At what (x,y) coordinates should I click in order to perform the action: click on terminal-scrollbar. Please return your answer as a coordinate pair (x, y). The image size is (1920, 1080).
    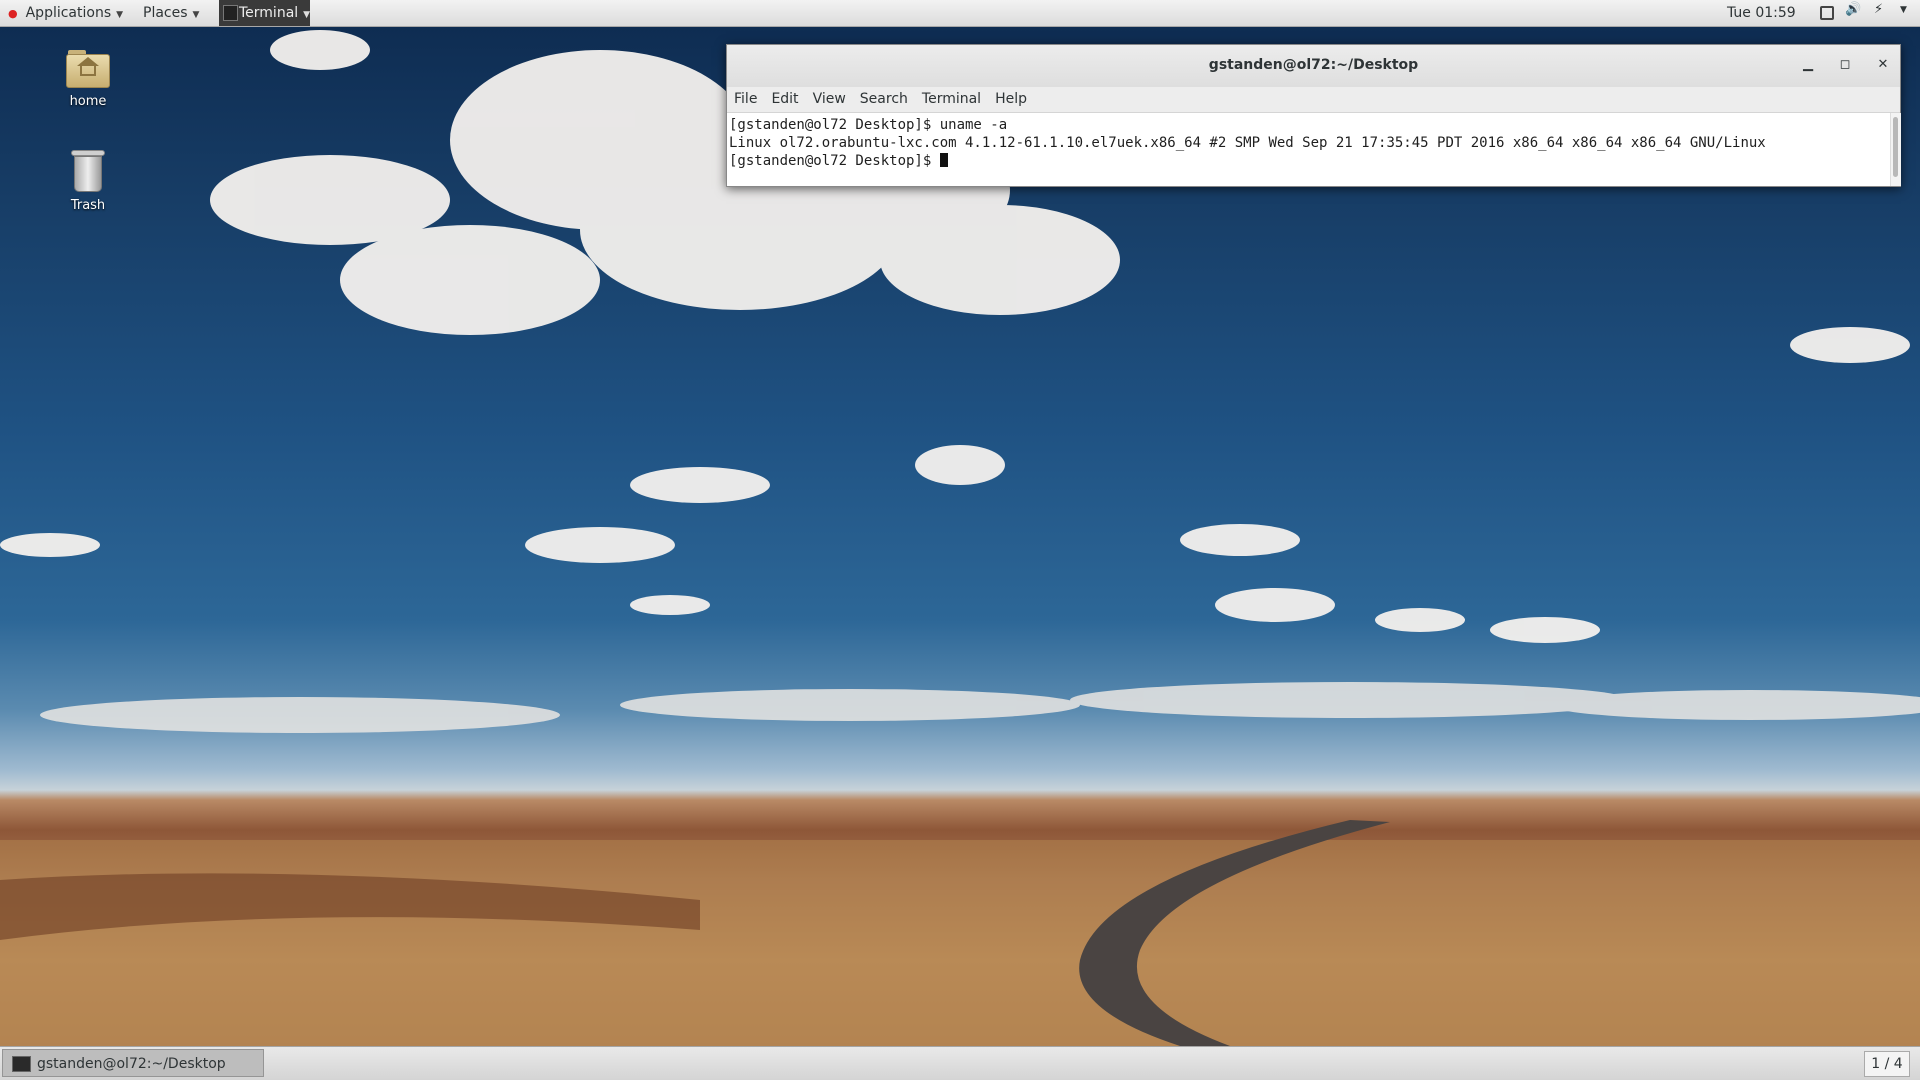
    Looking at the image, I should click on (1895, 149).